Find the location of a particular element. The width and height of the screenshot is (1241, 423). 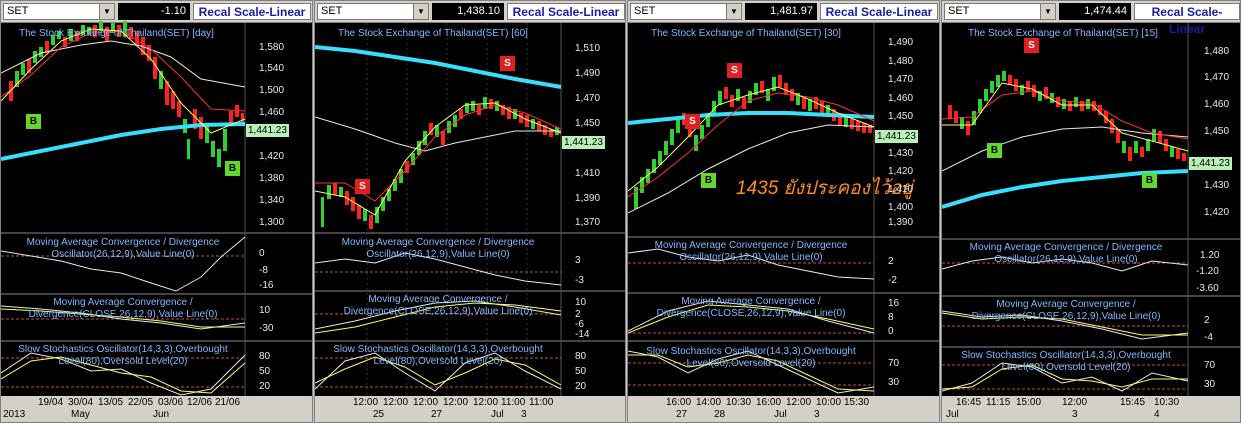

macd-tick: -3.60 is located at coordinates (1207, 288).